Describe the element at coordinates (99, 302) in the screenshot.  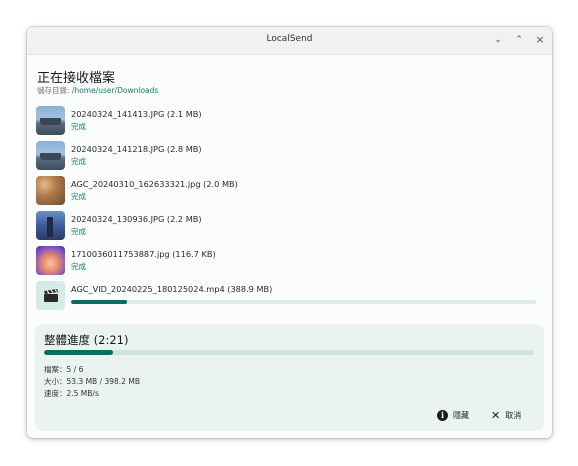
I see `file-progress-fill` at that location.